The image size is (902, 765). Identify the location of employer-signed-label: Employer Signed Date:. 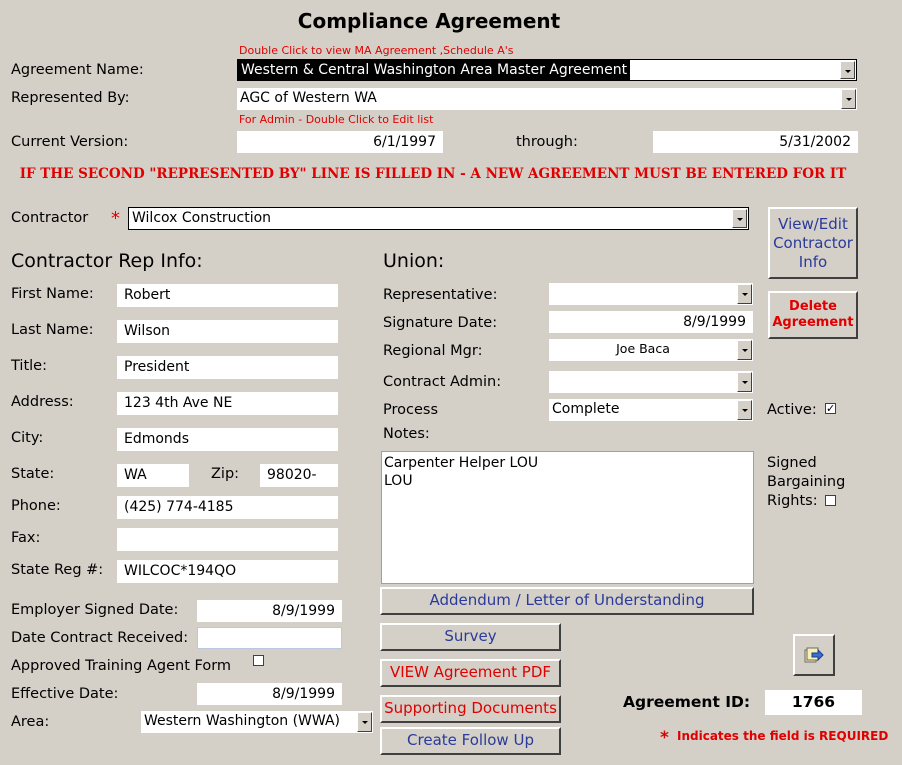
(95, 610).